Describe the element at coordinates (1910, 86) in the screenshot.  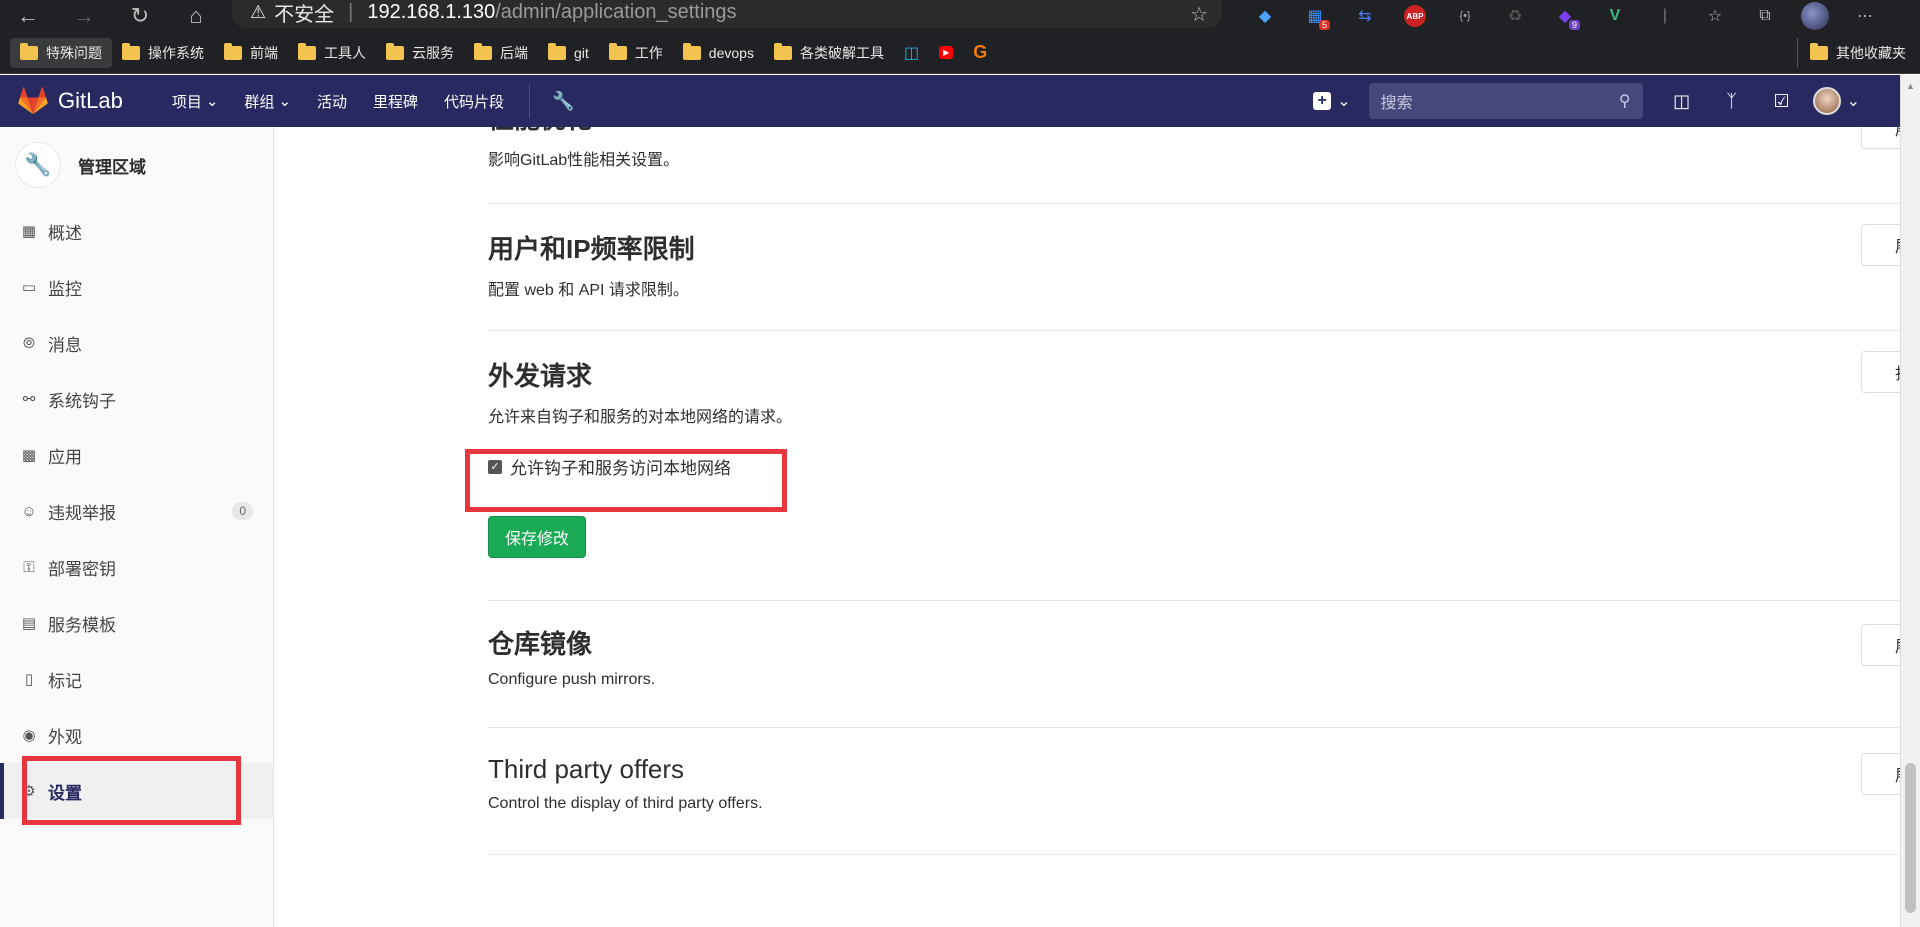
I see `scroll-up-icon: ▲` at that location.